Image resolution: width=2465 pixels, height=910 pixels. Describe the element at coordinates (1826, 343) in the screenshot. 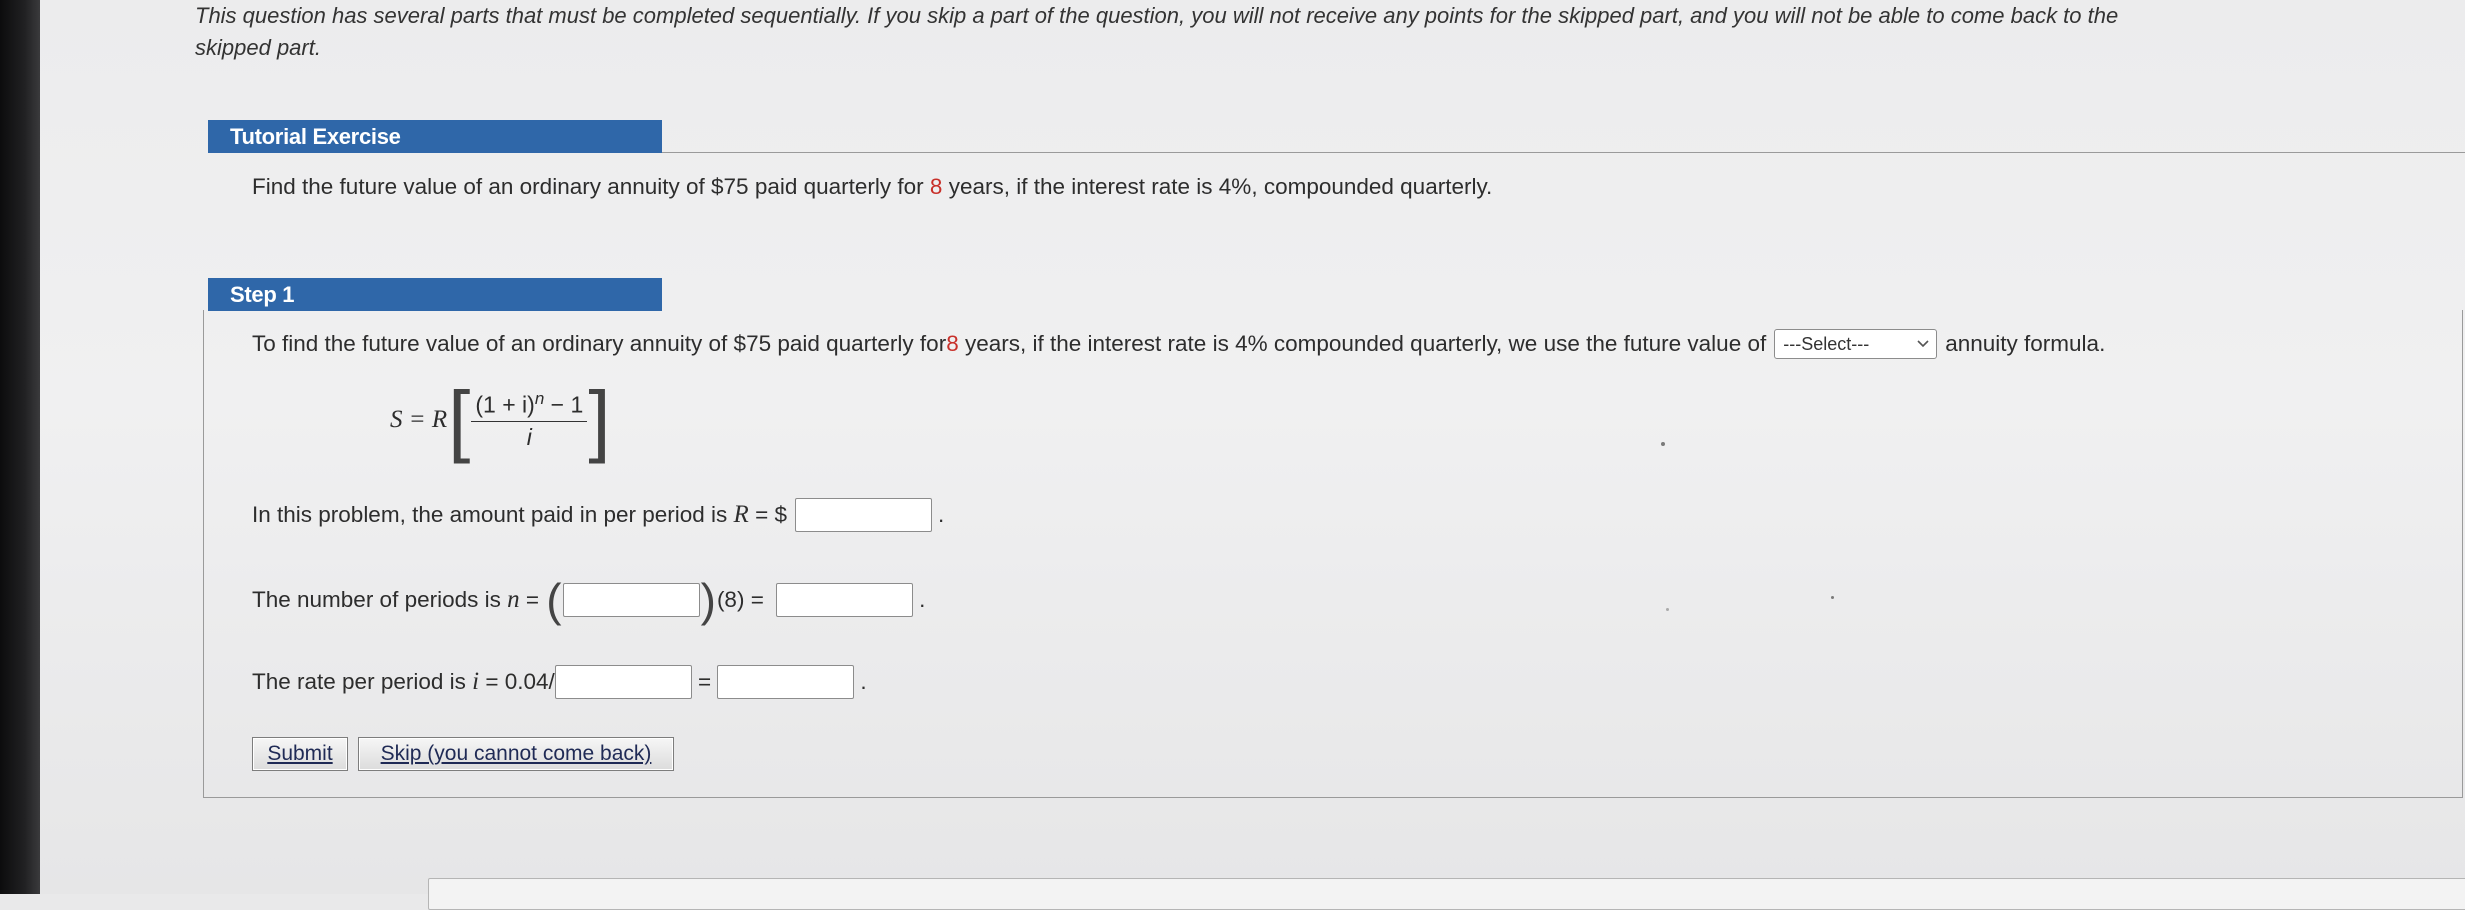

I see `select-value: ---Select---` at that location.